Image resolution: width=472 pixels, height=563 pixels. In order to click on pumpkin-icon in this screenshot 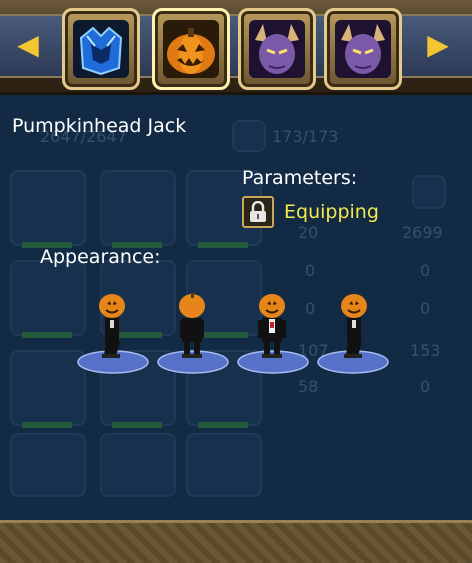, I will do `click(191, 49)`.